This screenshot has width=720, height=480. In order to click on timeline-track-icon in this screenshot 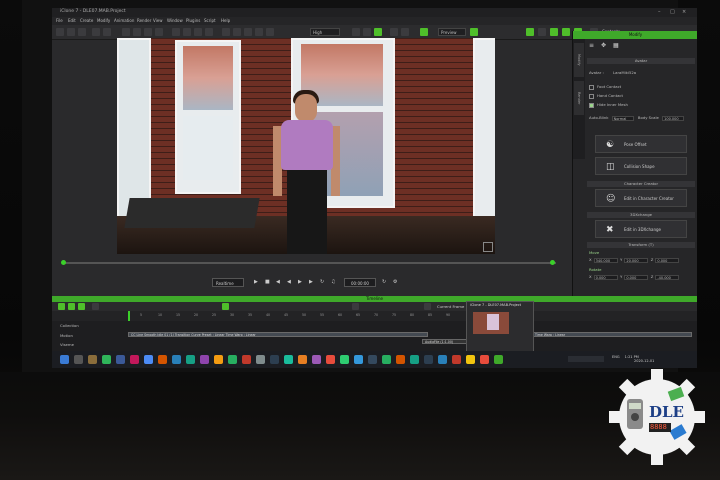, I will do `click(71, 306)`.